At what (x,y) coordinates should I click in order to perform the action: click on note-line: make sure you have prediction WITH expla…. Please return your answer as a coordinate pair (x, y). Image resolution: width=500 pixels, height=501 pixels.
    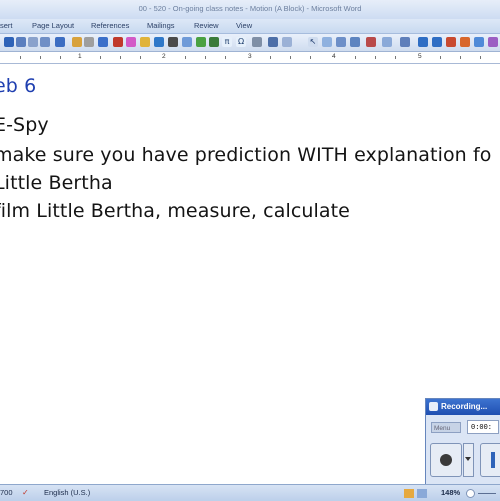
    Looking at the image, I should click on (246, 155).